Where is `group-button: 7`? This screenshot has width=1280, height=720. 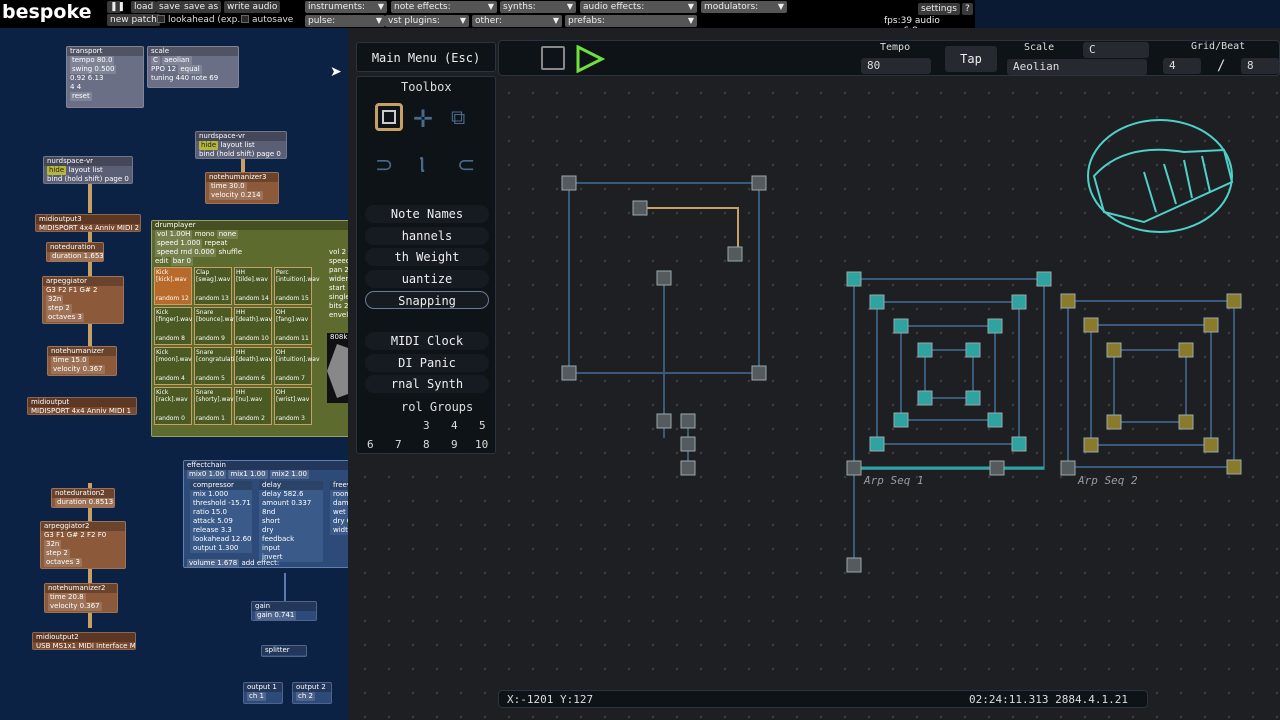 group-button: 7 is located at coordinates (398, 444).